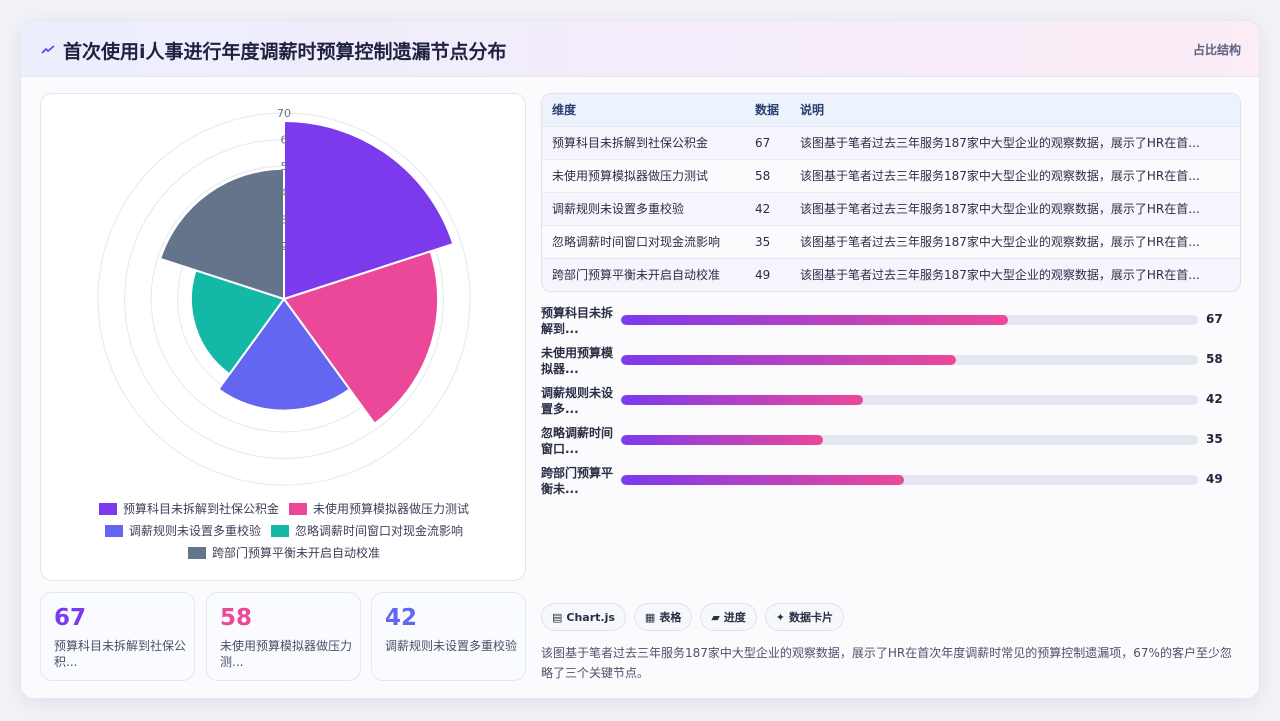 The image size is (1280, 721). I want to click on progress-icon: ▰, so click(715, 617).